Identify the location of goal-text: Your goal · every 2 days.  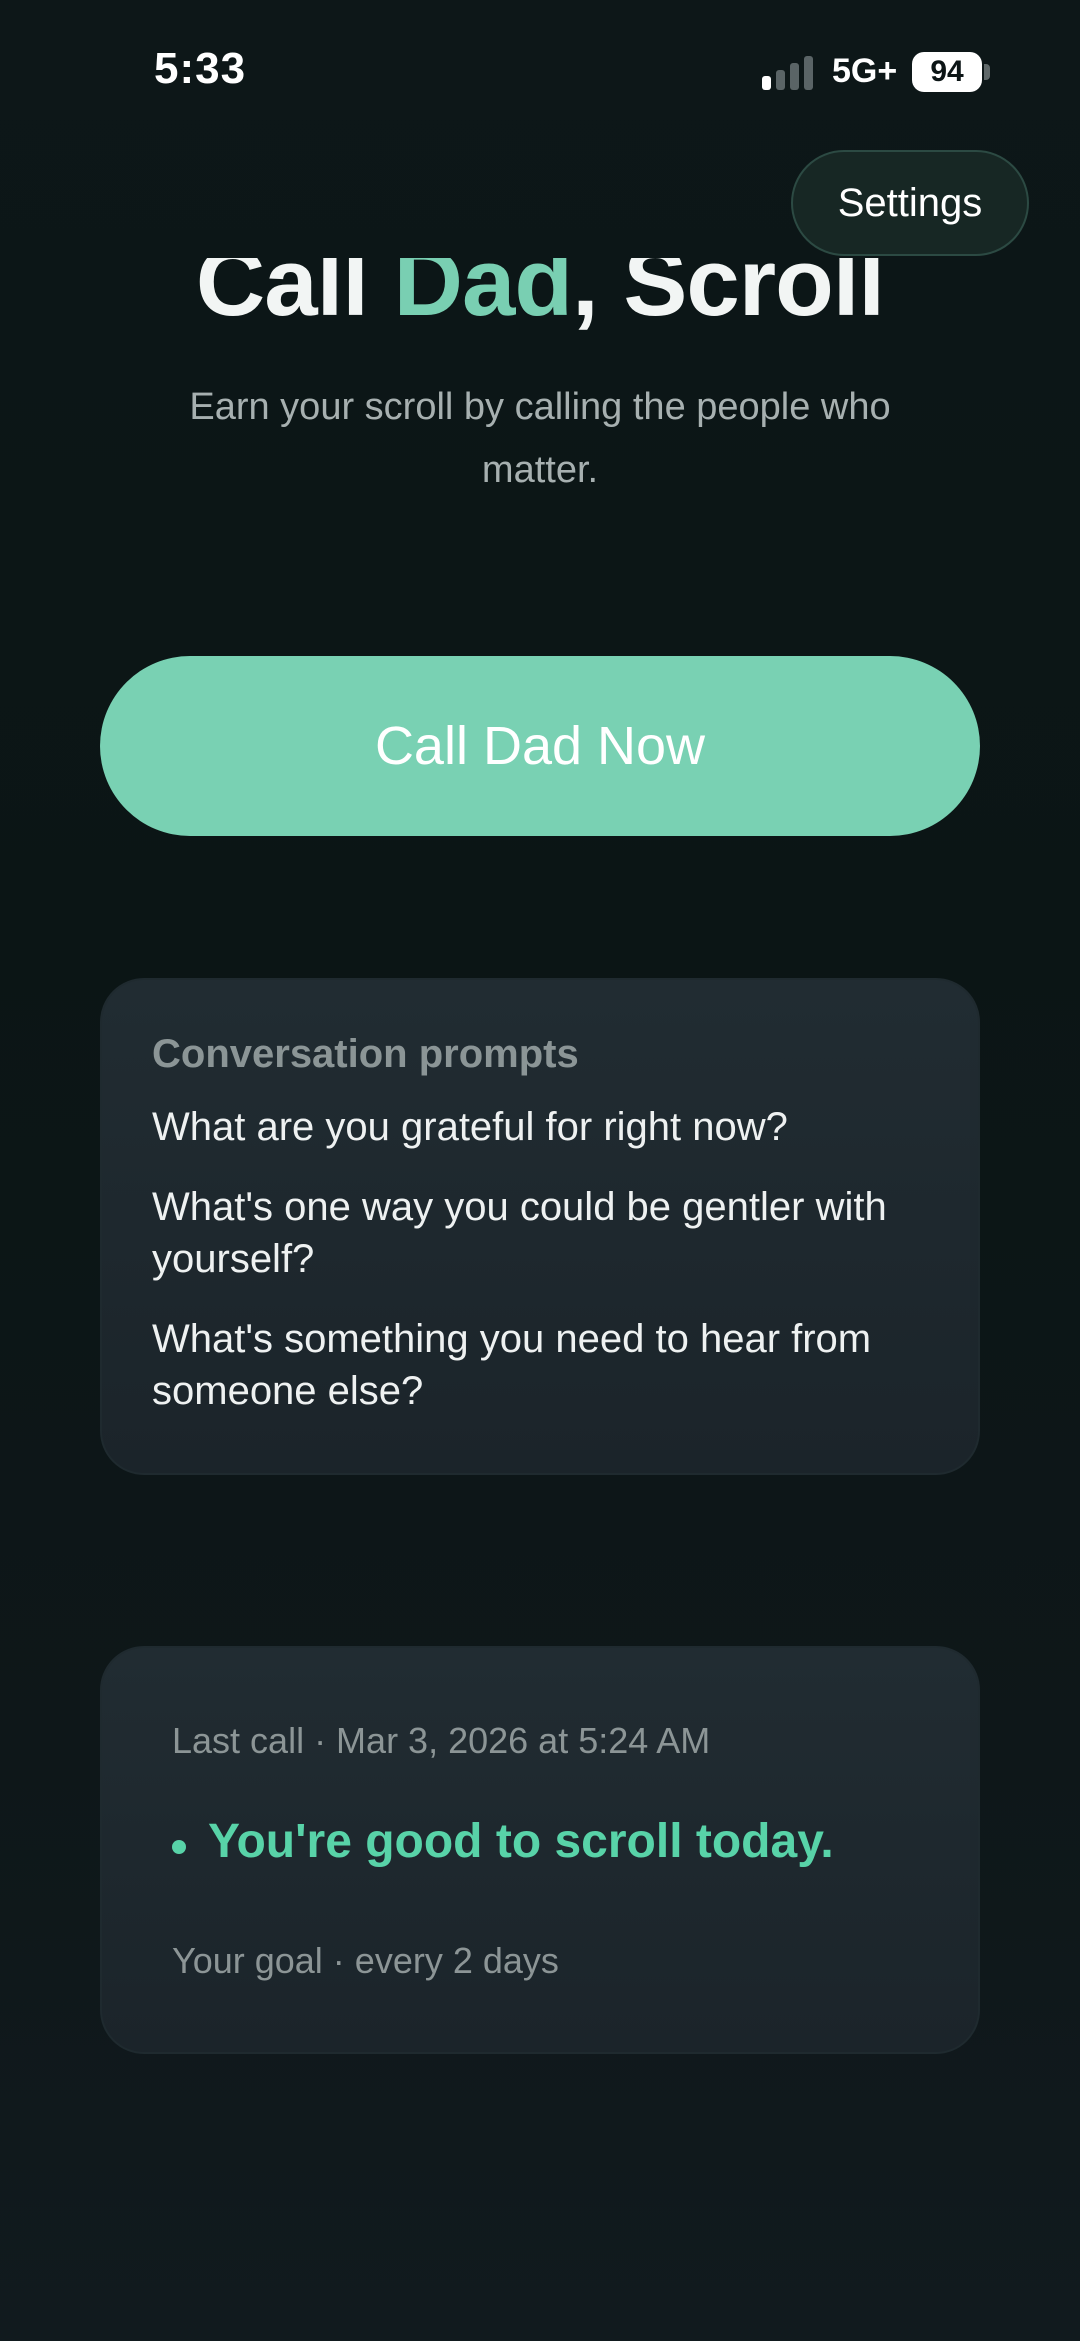
(365, 1960).